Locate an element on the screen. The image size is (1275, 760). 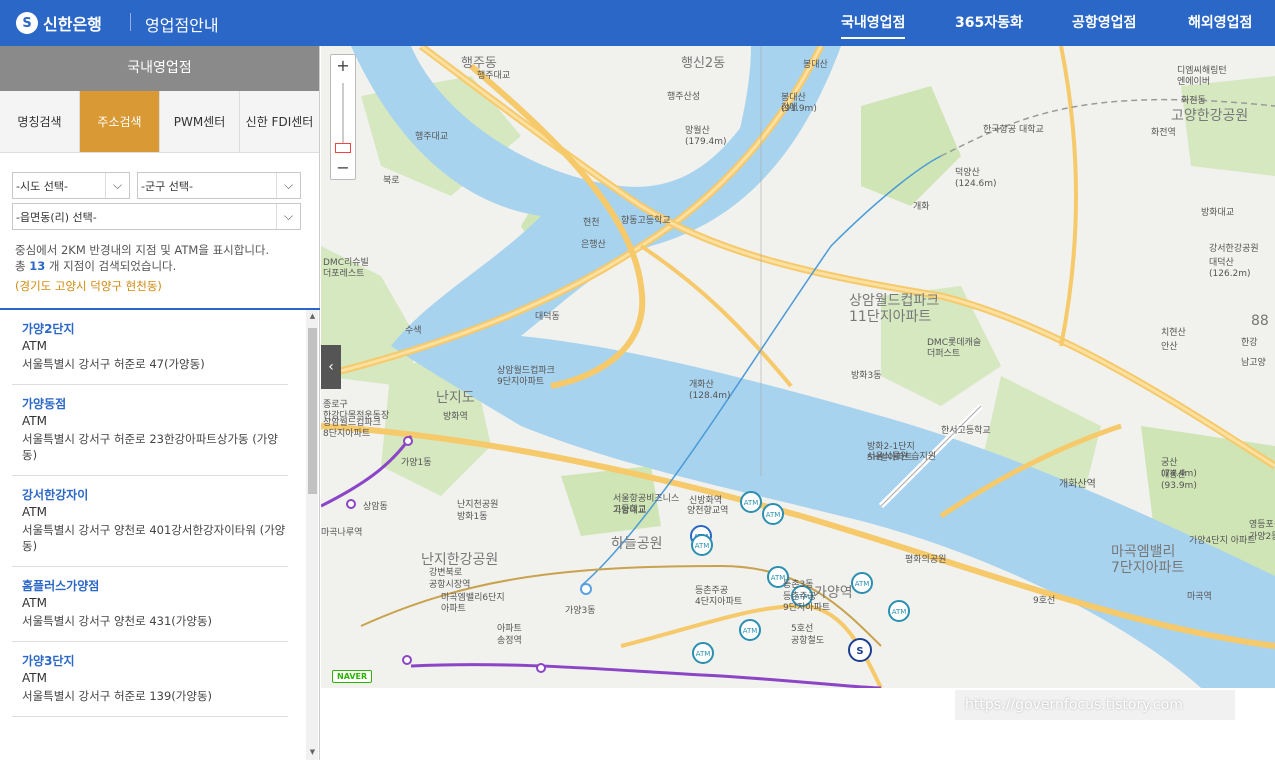
map-place-label: 가양대교 is located at coordinates (629, 510).